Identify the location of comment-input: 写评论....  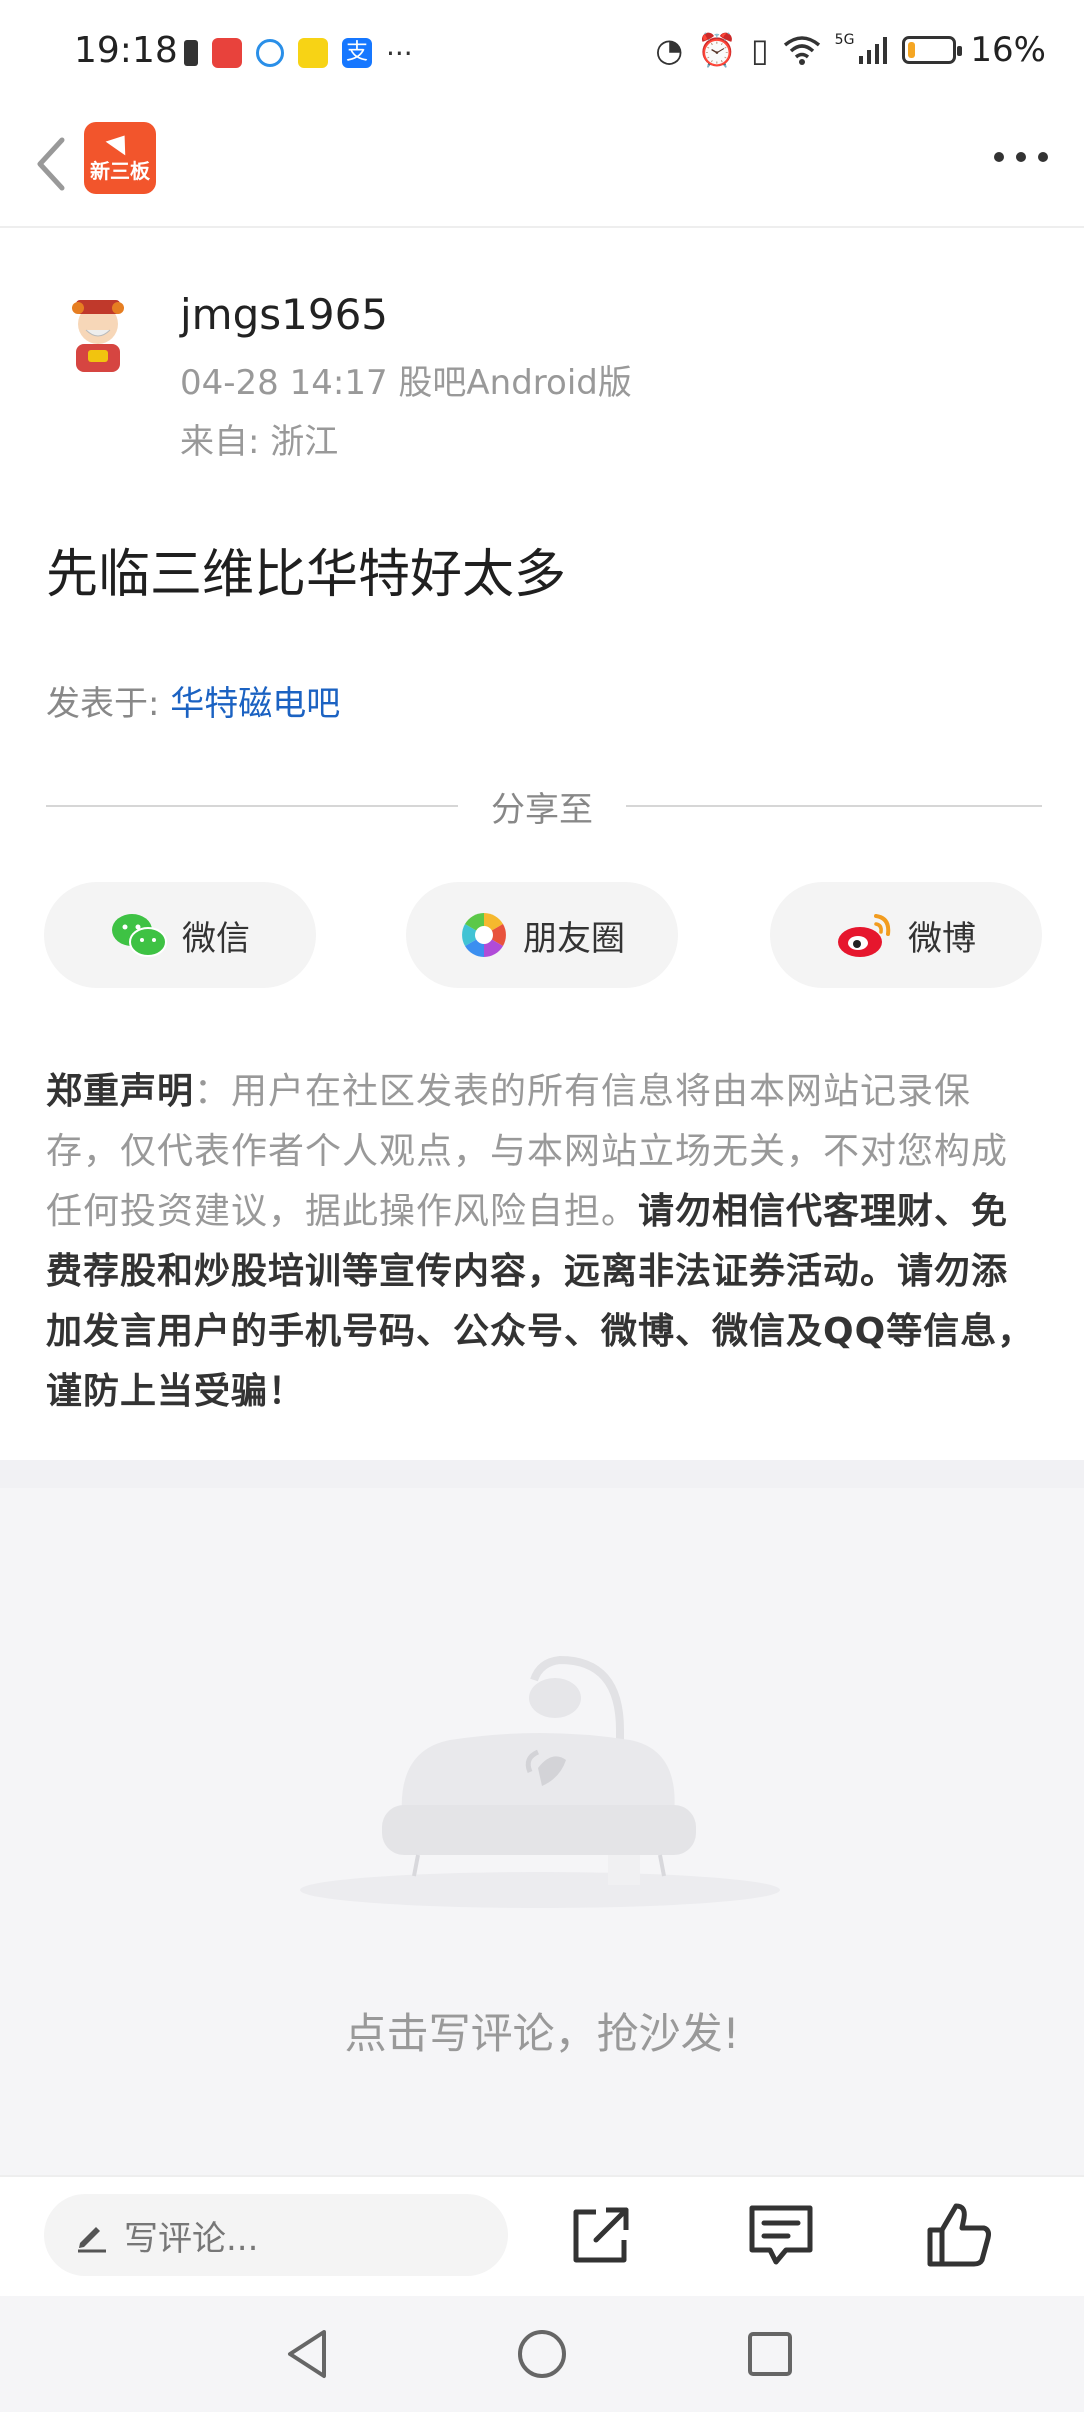
(276, 2235).